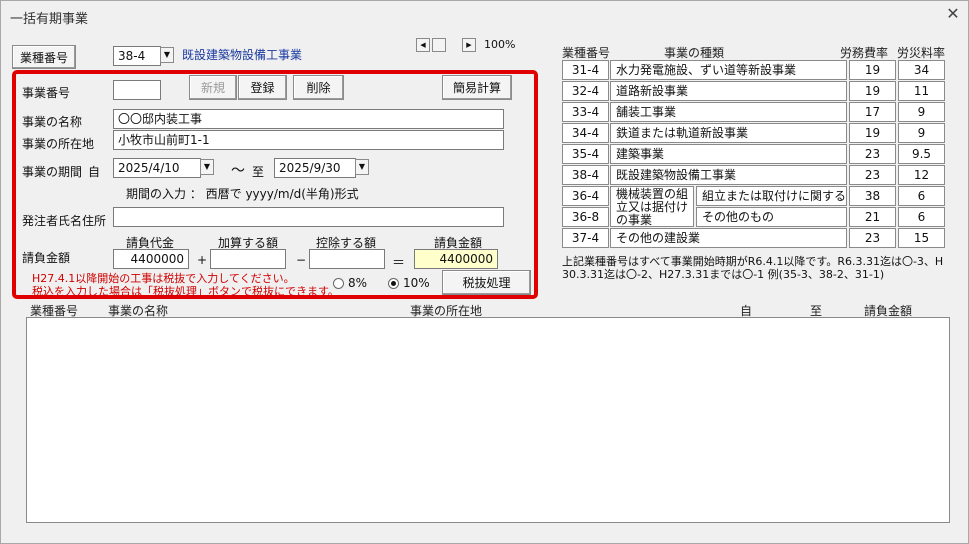 This screenshot has height=544, width=969. I want to click on rate-code: 37-4, so click(585, 238).